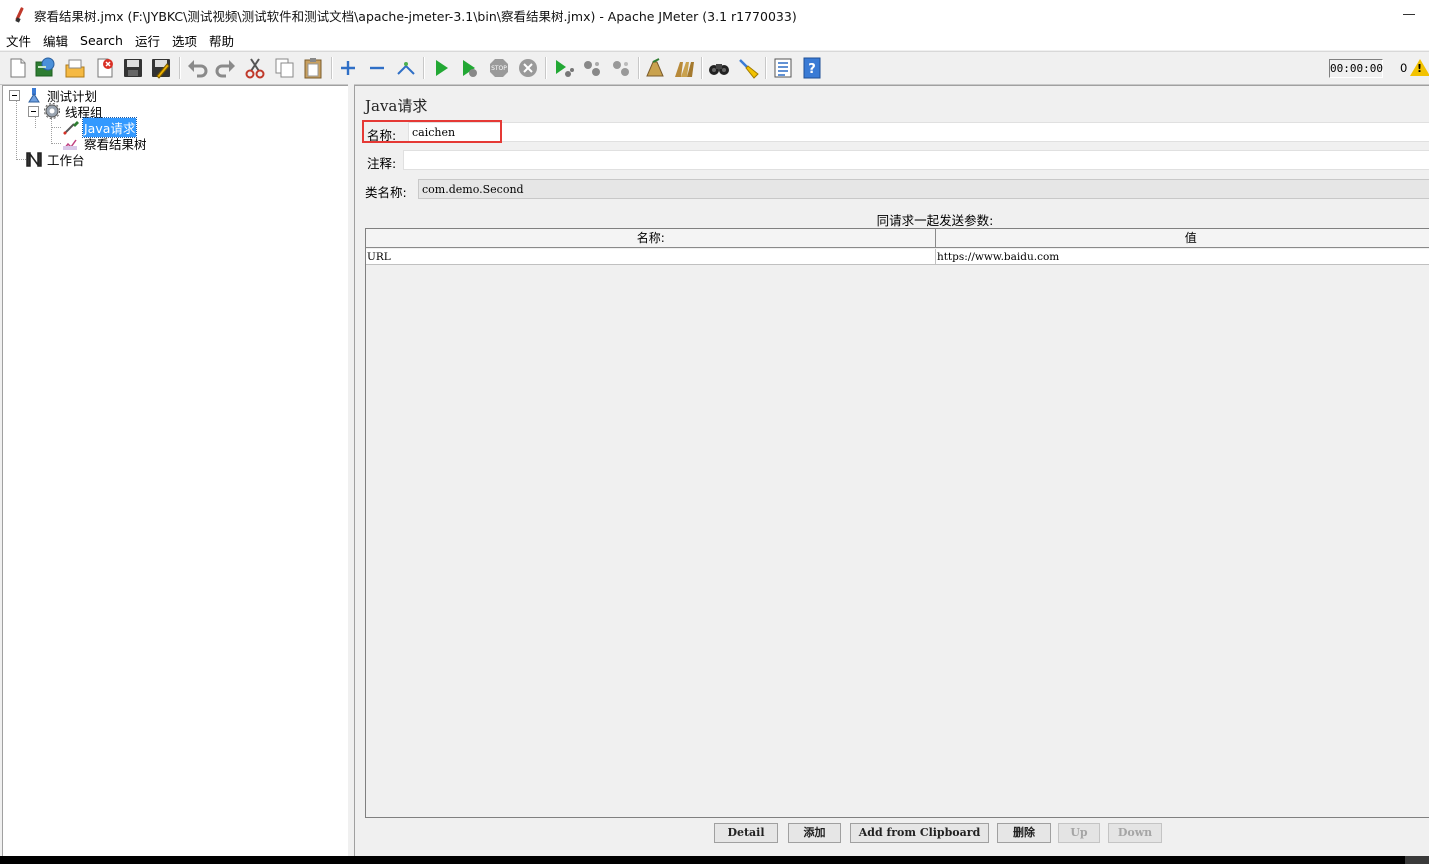 Image resolution: width=1429 pixels, height=864 pixels. Describe the element at coordinates (45, 68) in the screenshot. I see `templates-icon` at that location.